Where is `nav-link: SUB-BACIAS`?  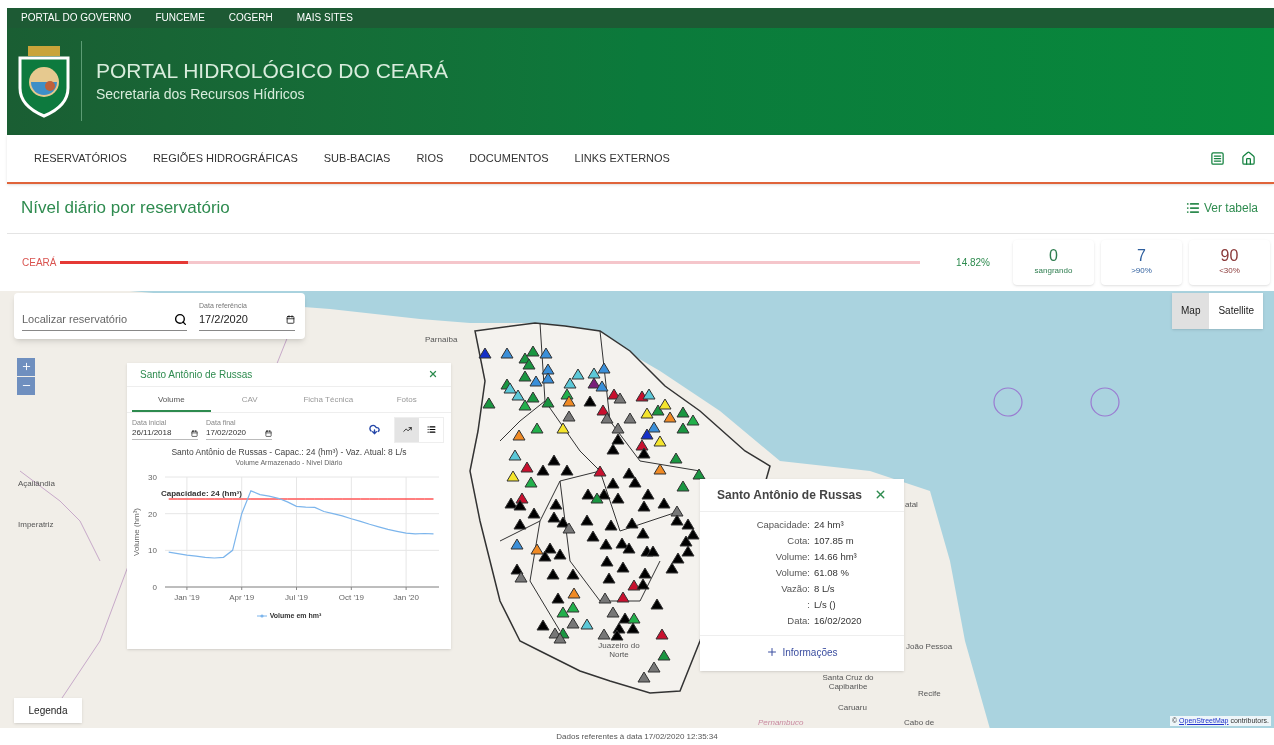 nav-link: SUB-BACIAS is located at coordinates (357, 158).